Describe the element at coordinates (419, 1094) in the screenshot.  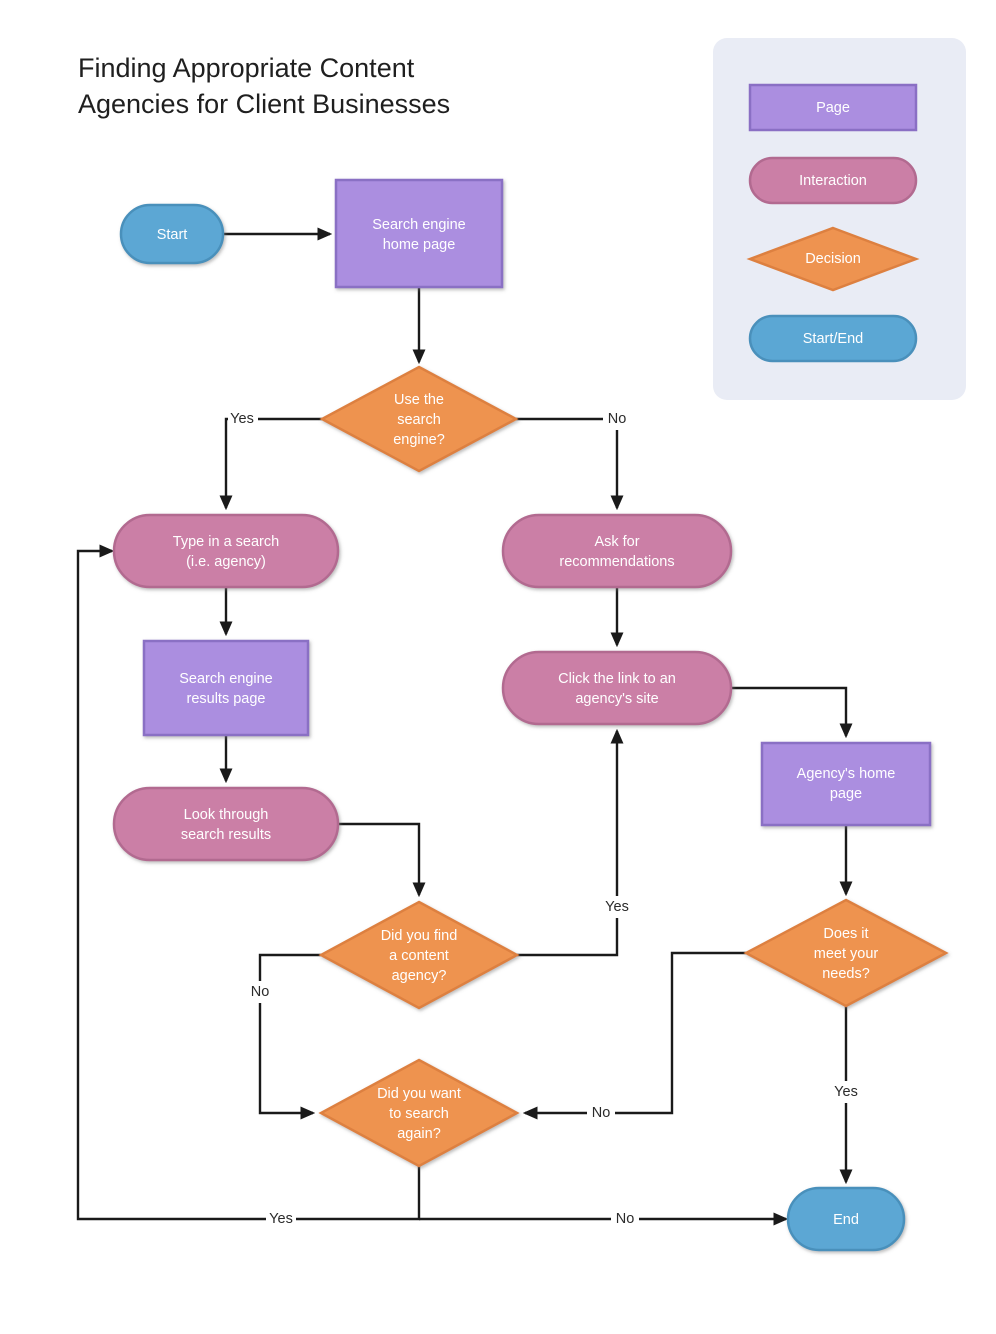
I see `node-search-again-label-1: Did you want` at that location.